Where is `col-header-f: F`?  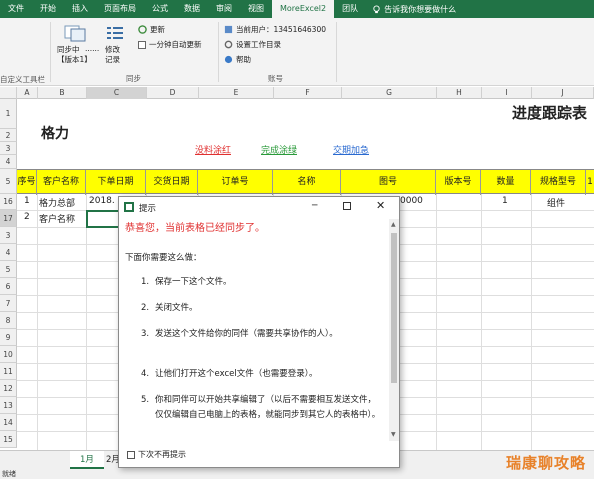
col-header-f: F is located at coordinates (308, 93).